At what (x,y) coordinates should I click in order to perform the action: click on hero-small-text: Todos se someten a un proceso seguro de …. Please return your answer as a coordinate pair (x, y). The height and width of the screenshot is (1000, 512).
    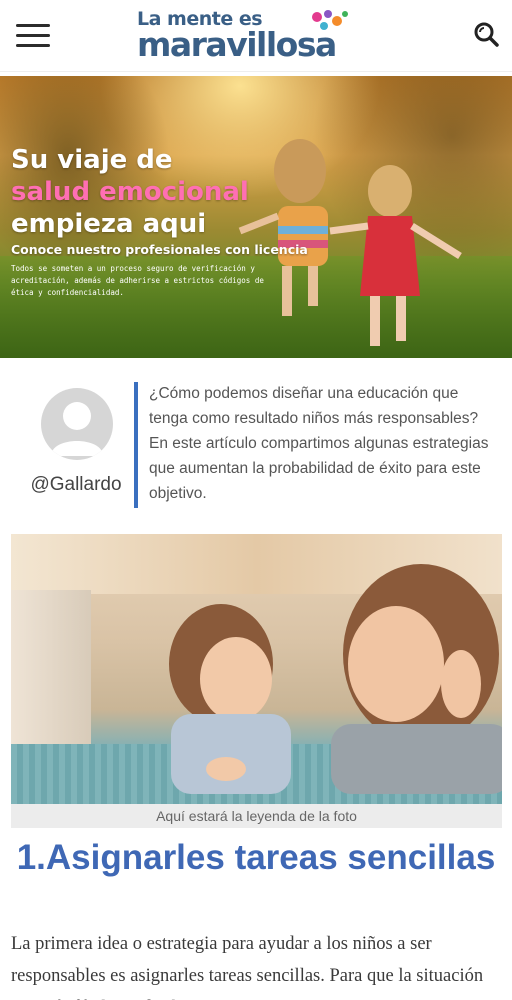
    Looking at the image, I should click on (137, 280).